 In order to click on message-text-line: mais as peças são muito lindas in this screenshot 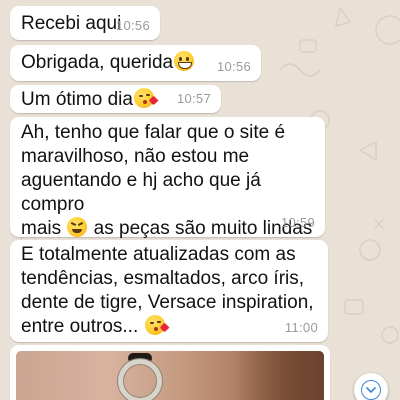, I will do `click(167, 229)`.